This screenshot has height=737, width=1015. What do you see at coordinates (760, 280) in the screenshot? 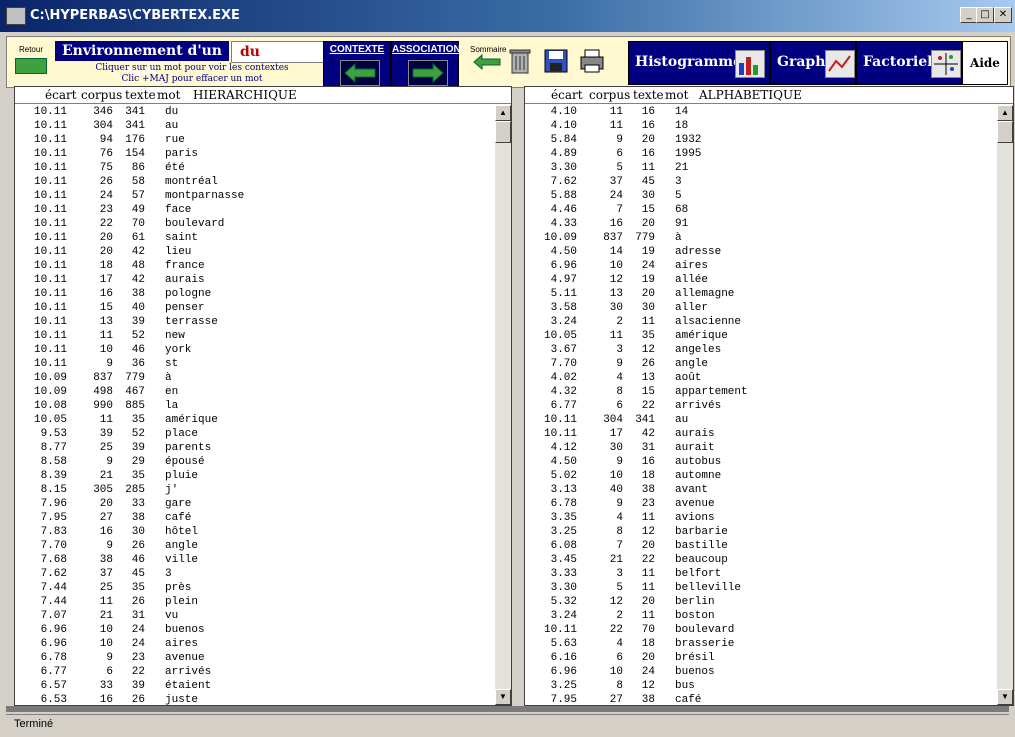
I see `list-item: 4.97 12 19 allée` at bounding box center [760, 280].